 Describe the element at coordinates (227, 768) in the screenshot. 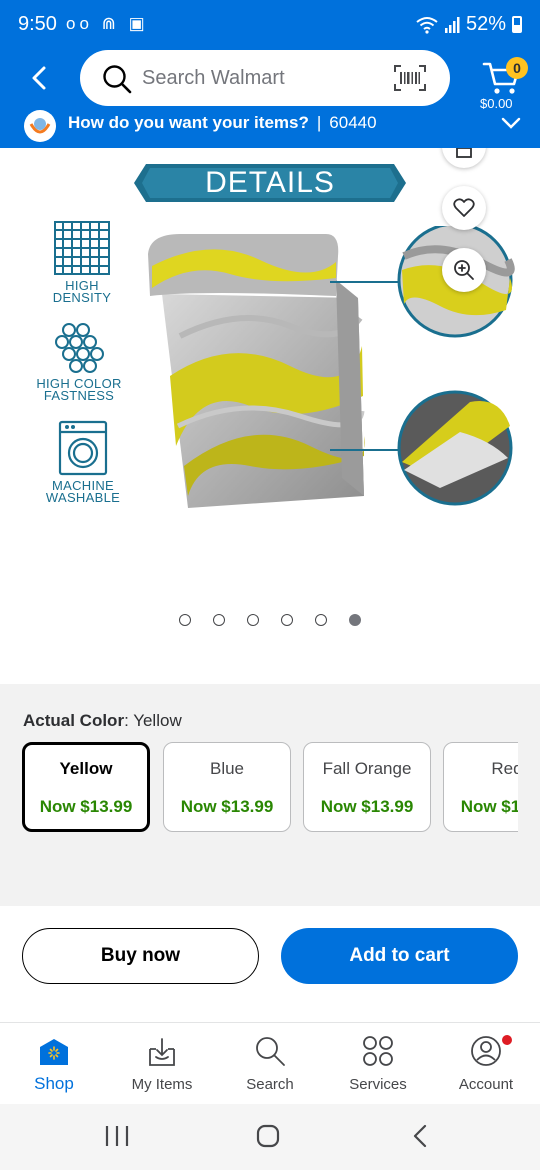

I see `swatch-name: Blue` at that location.